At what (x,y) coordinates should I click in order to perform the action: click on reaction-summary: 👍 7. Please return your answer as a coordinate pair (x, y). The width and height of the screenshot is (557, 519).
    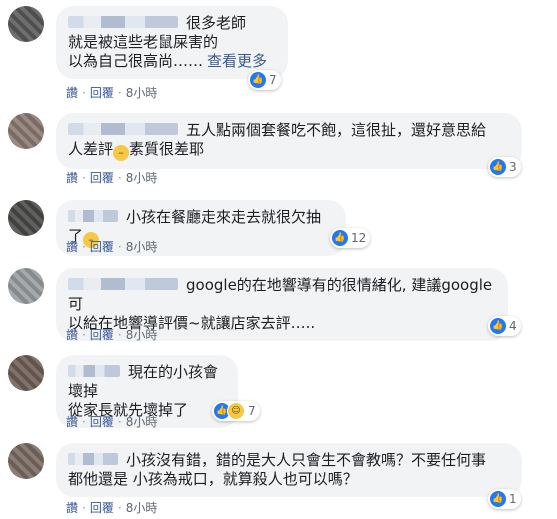
    Looking at the image, I should click on (264, 80).